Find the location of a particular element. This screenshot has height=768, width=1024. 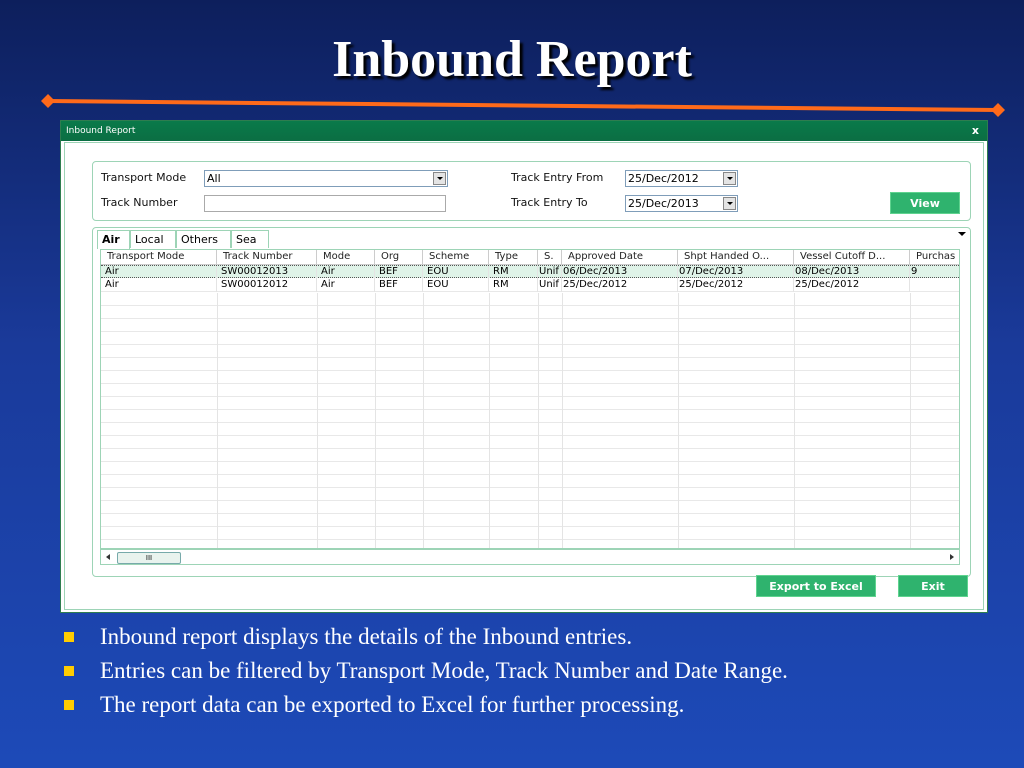

horizontal-scrollbar: III is located at coordinates (530, 557).